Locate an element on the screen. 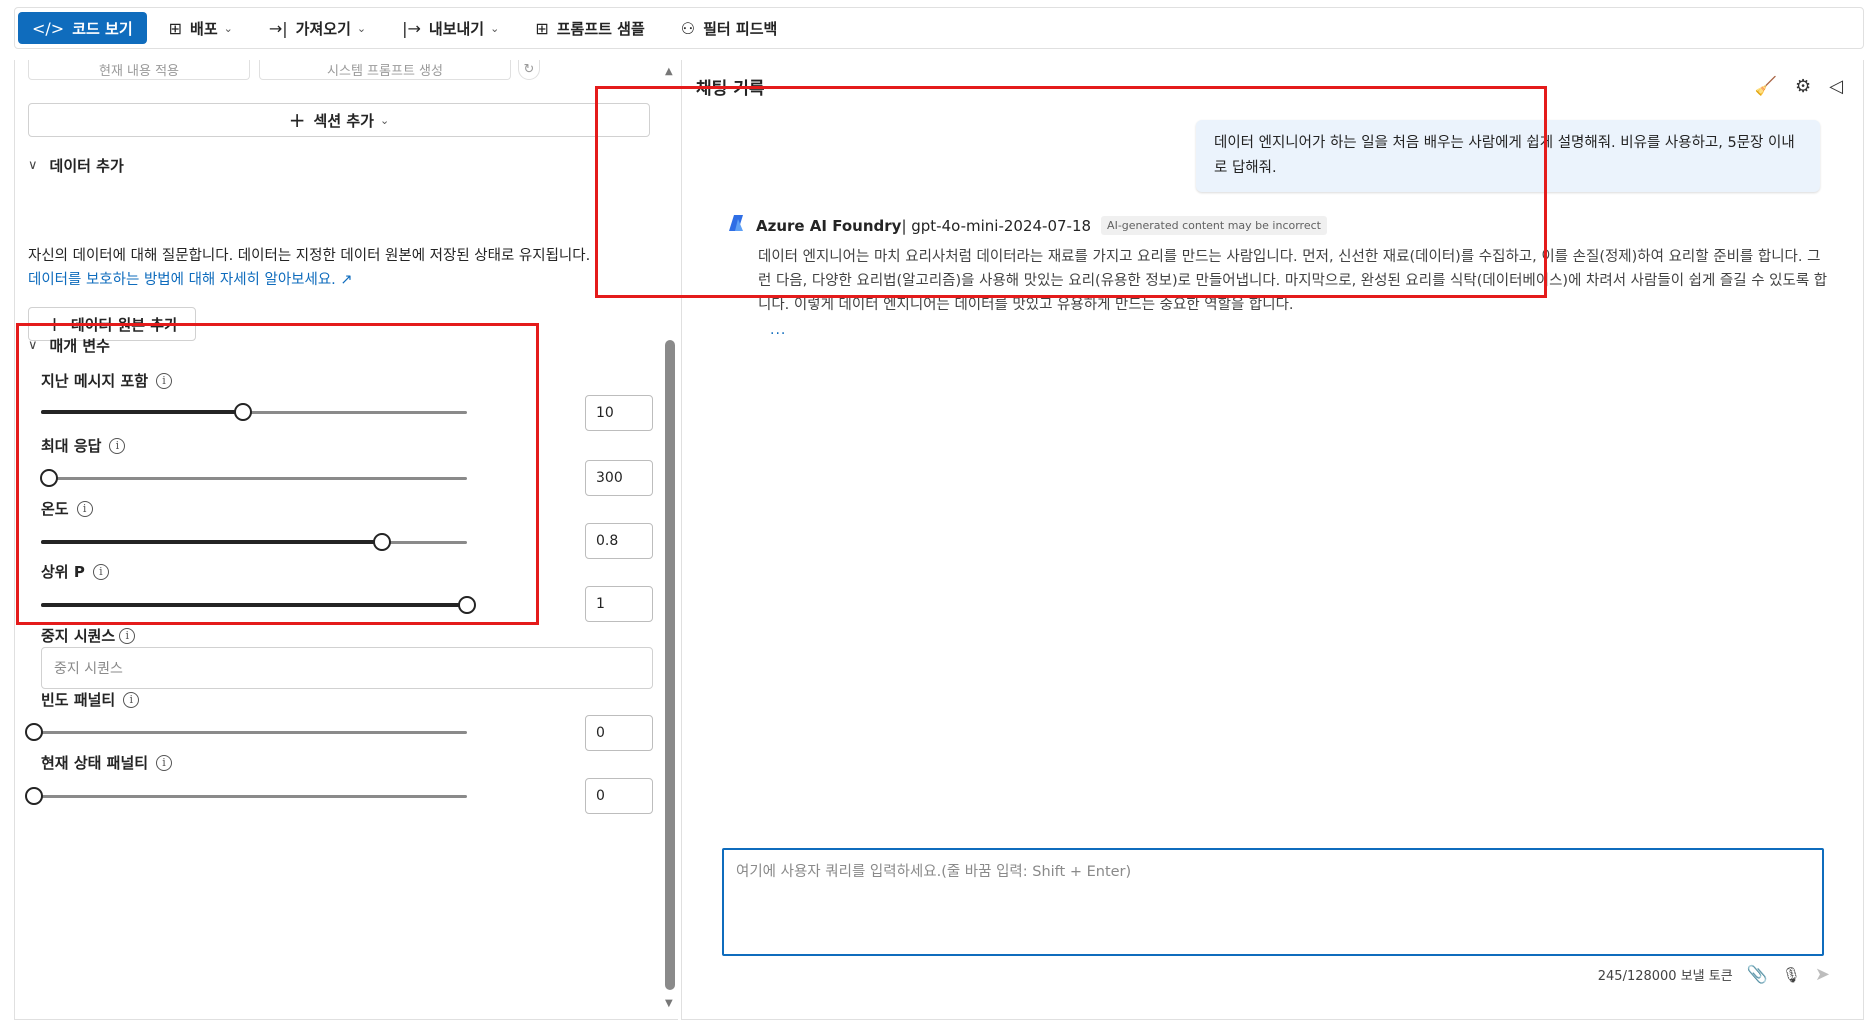 The image size is (1874, 1028). setup-scrollbar: ▲ ▼ is located at coordinates (670, 539).